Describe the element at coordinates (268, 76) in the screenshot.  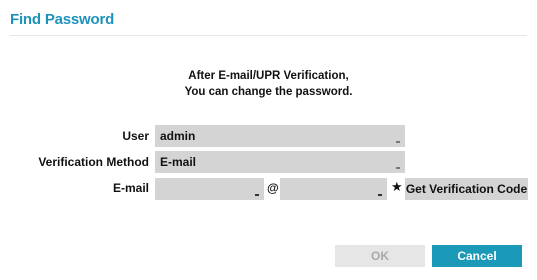
I see `info-message-line-1: After E-mail/UPR Verification,` at that location.